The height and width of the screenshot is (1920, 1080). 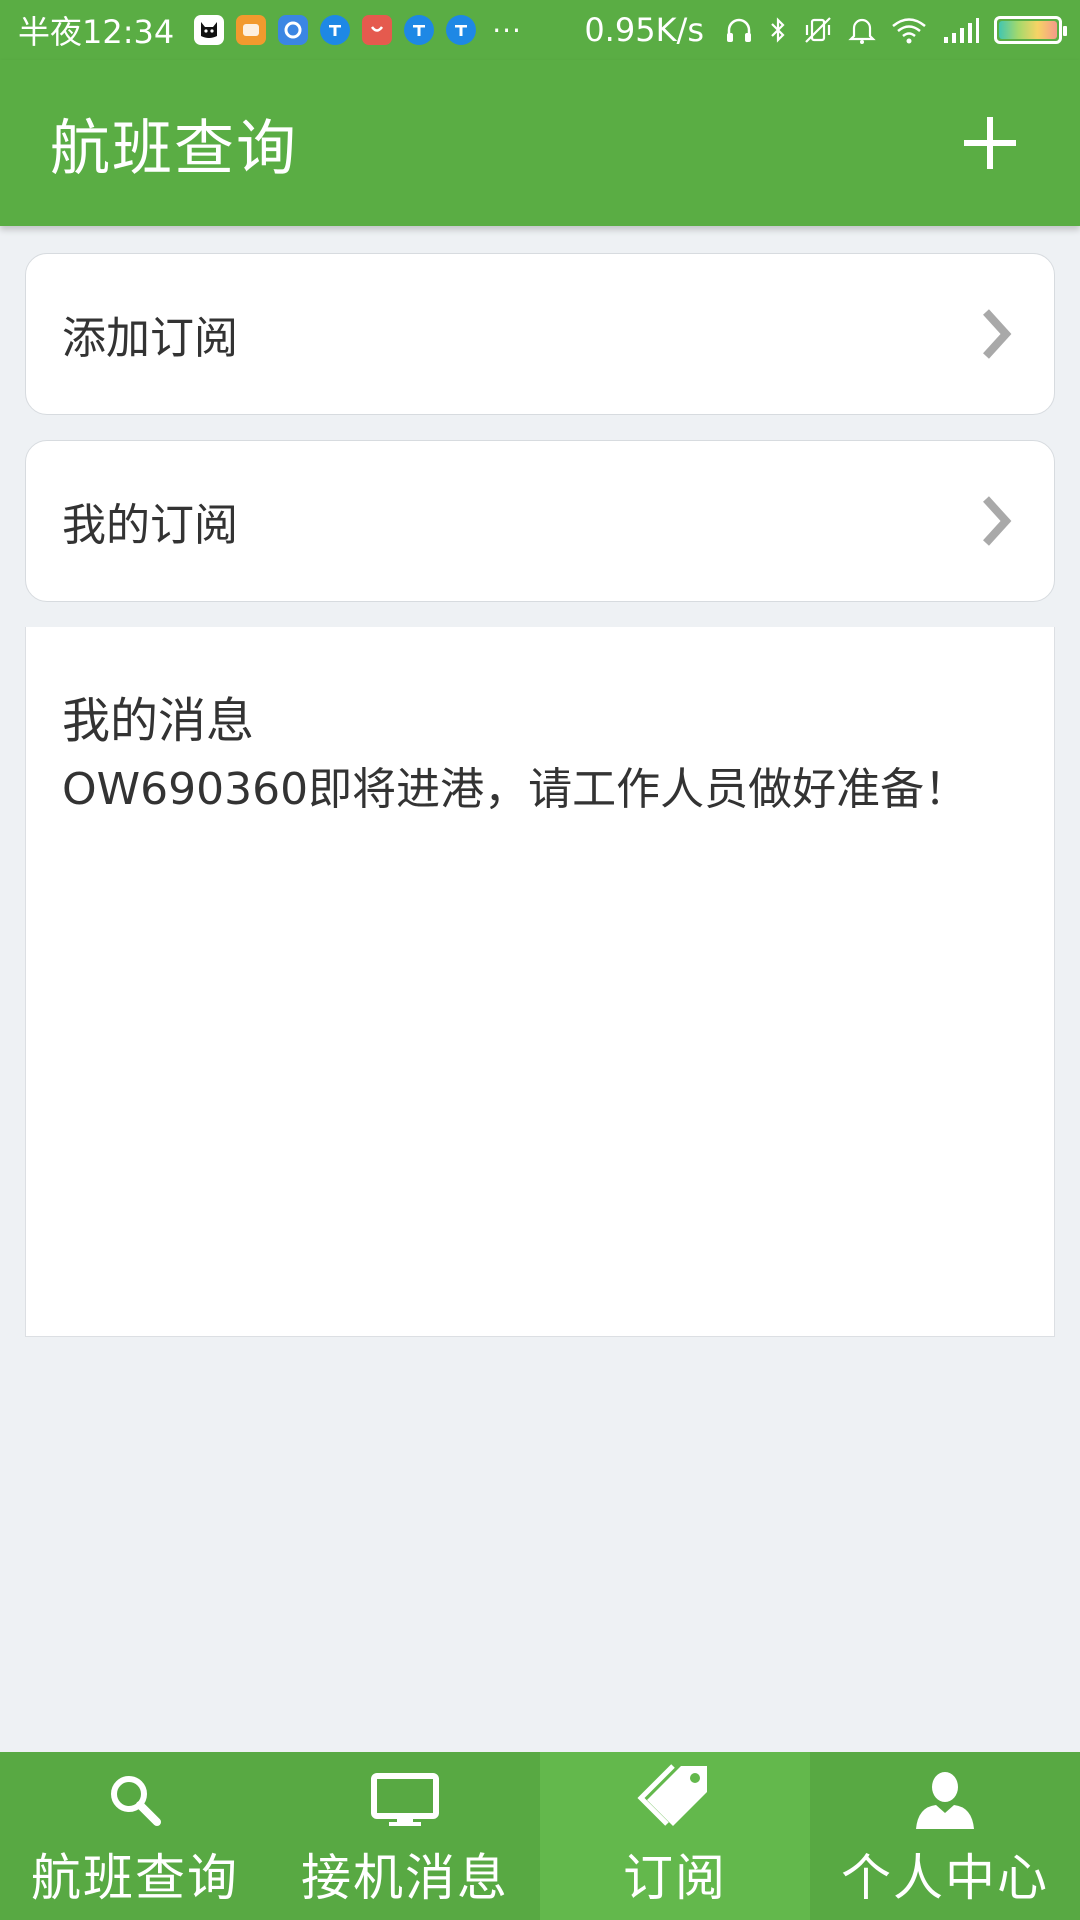 What do you see at coordinates (293, 30) in the screenshot?
I see `blue-app-icon` at bounding box center [293, 30].